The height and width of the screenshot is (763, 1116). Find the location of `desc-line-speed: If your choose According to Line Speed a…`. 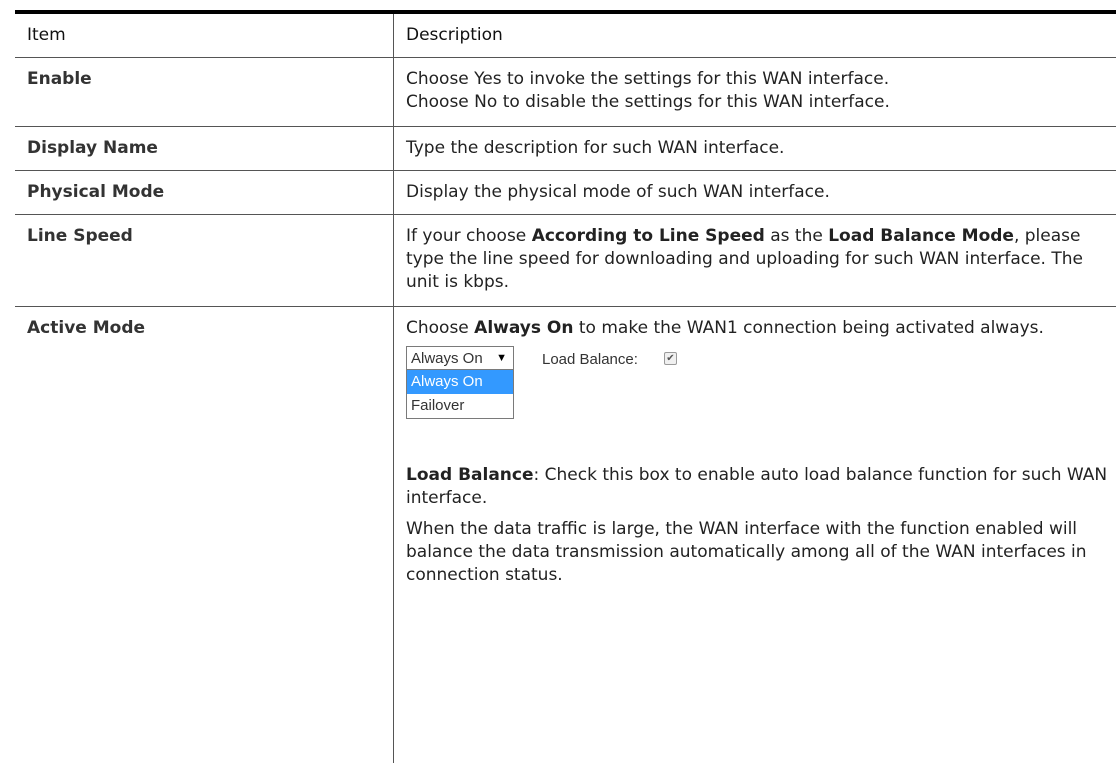

desc-line-speed: If your choose According to Line Speed a… is located at coordinates (755, 260).